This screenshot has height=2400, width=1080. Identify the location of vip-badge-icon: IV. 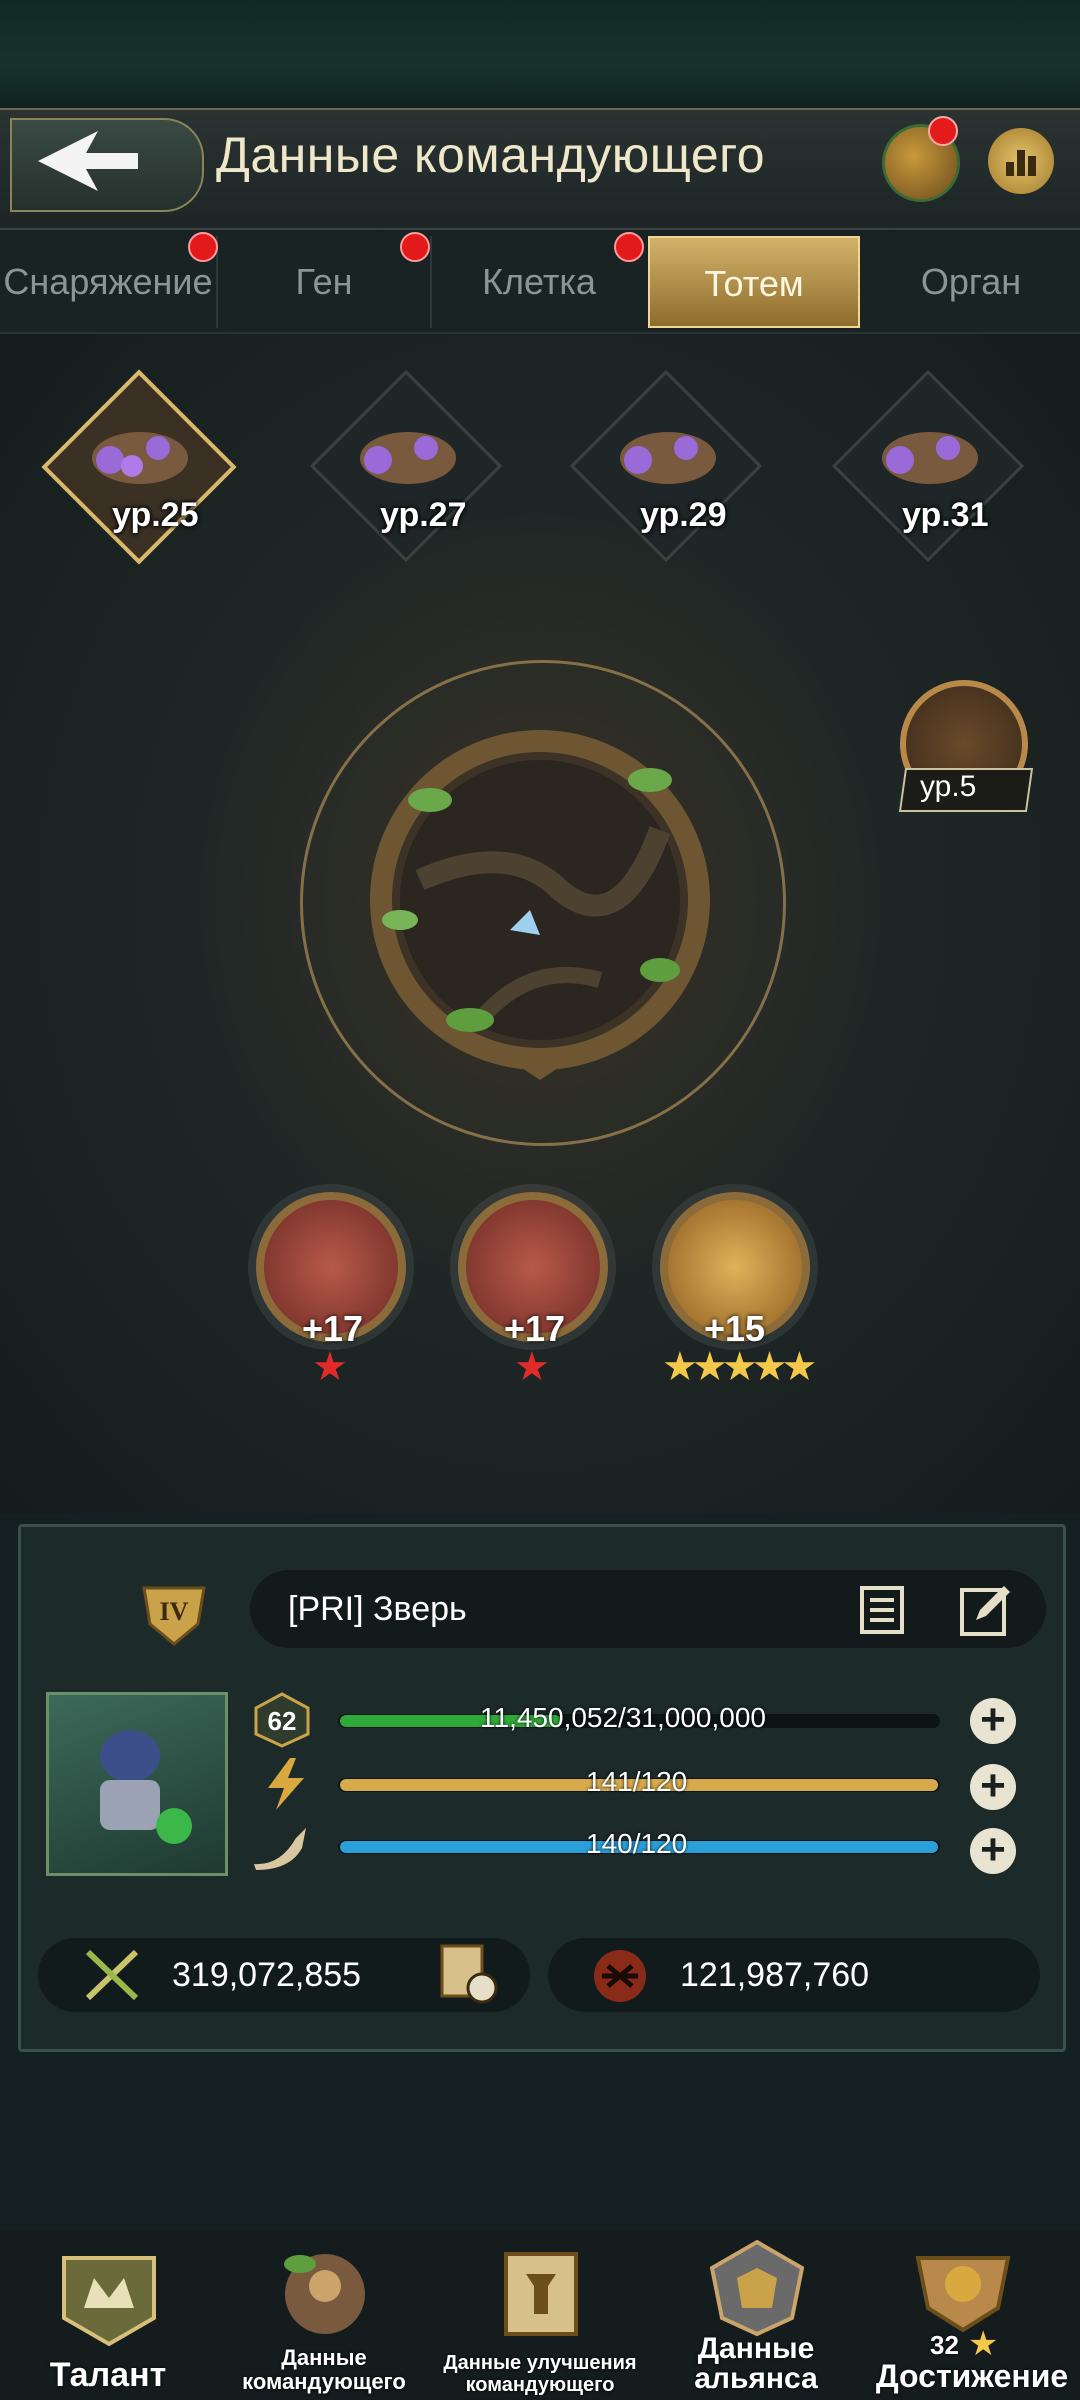
(174, 1616).